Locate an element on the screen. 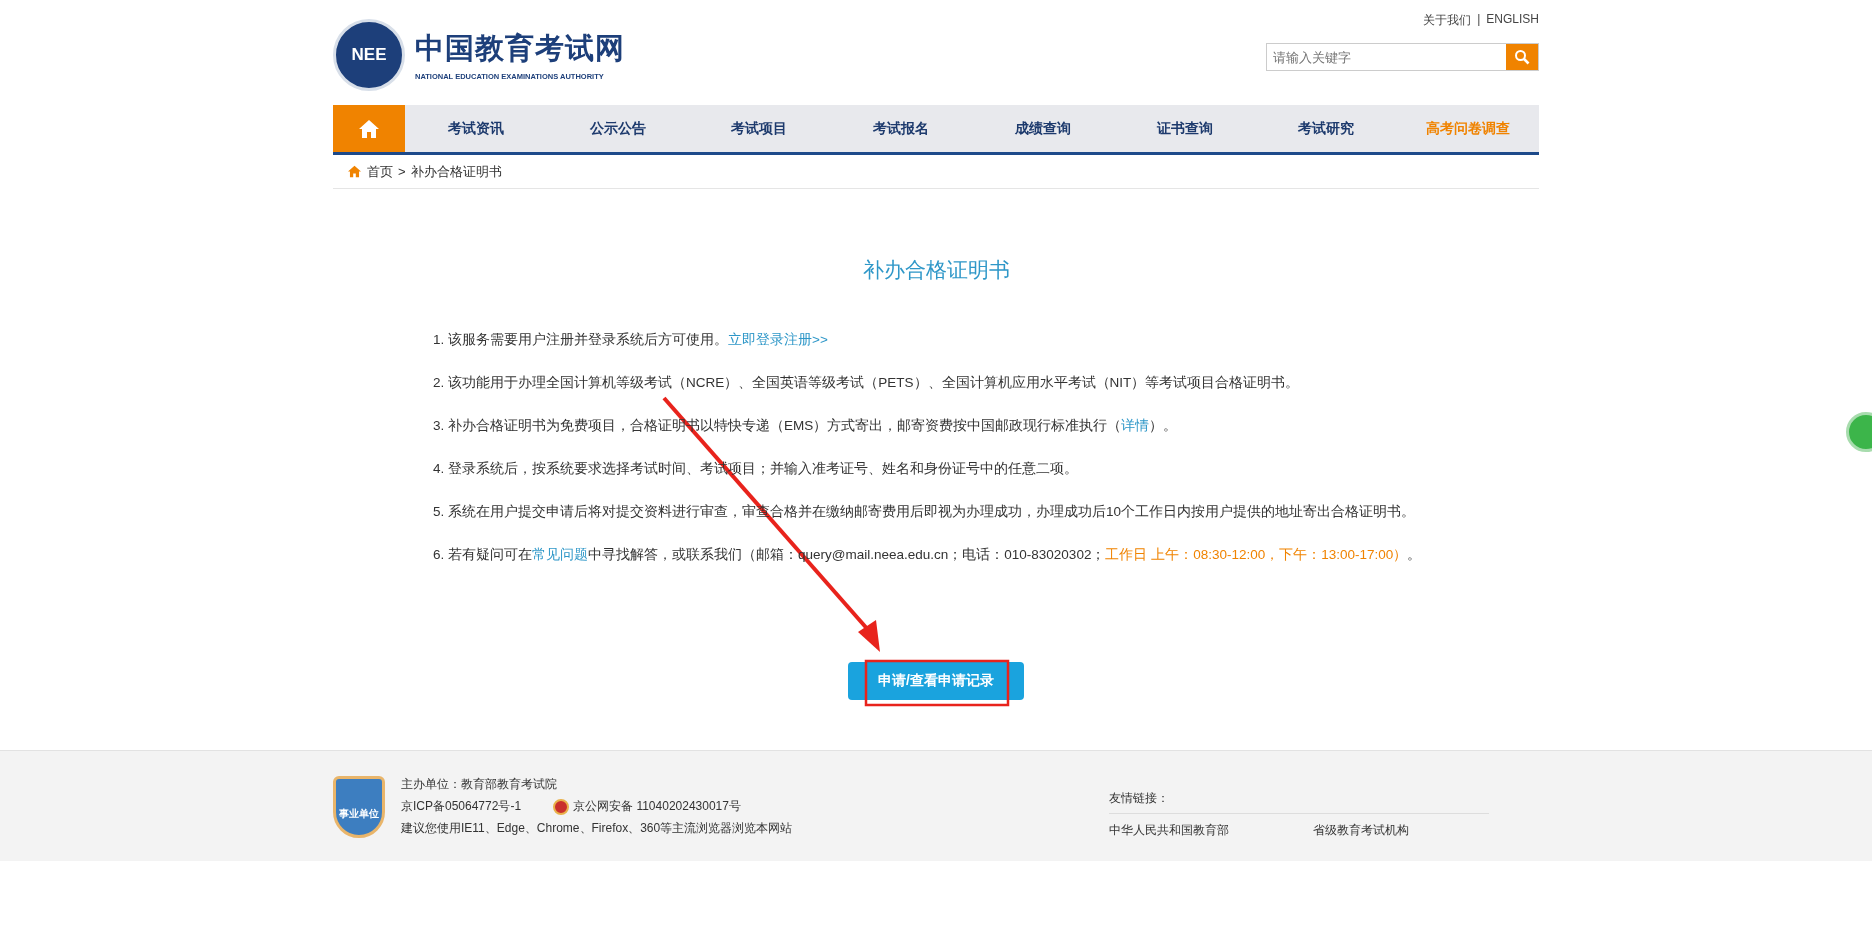 The image size is (1872, 938). breadcrumb-current: 补办合格证明书 is located at coordinates (456, 171).